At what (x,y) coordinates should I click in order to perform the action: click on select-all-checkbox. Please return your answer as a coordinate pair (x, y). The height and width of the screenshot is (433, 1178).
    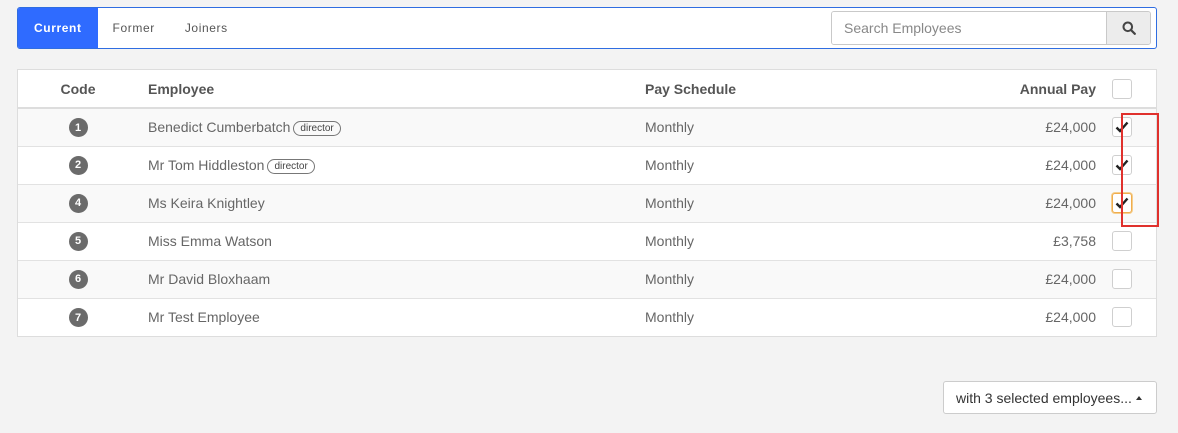
    Looking at the image, I should click on (1122, 88).